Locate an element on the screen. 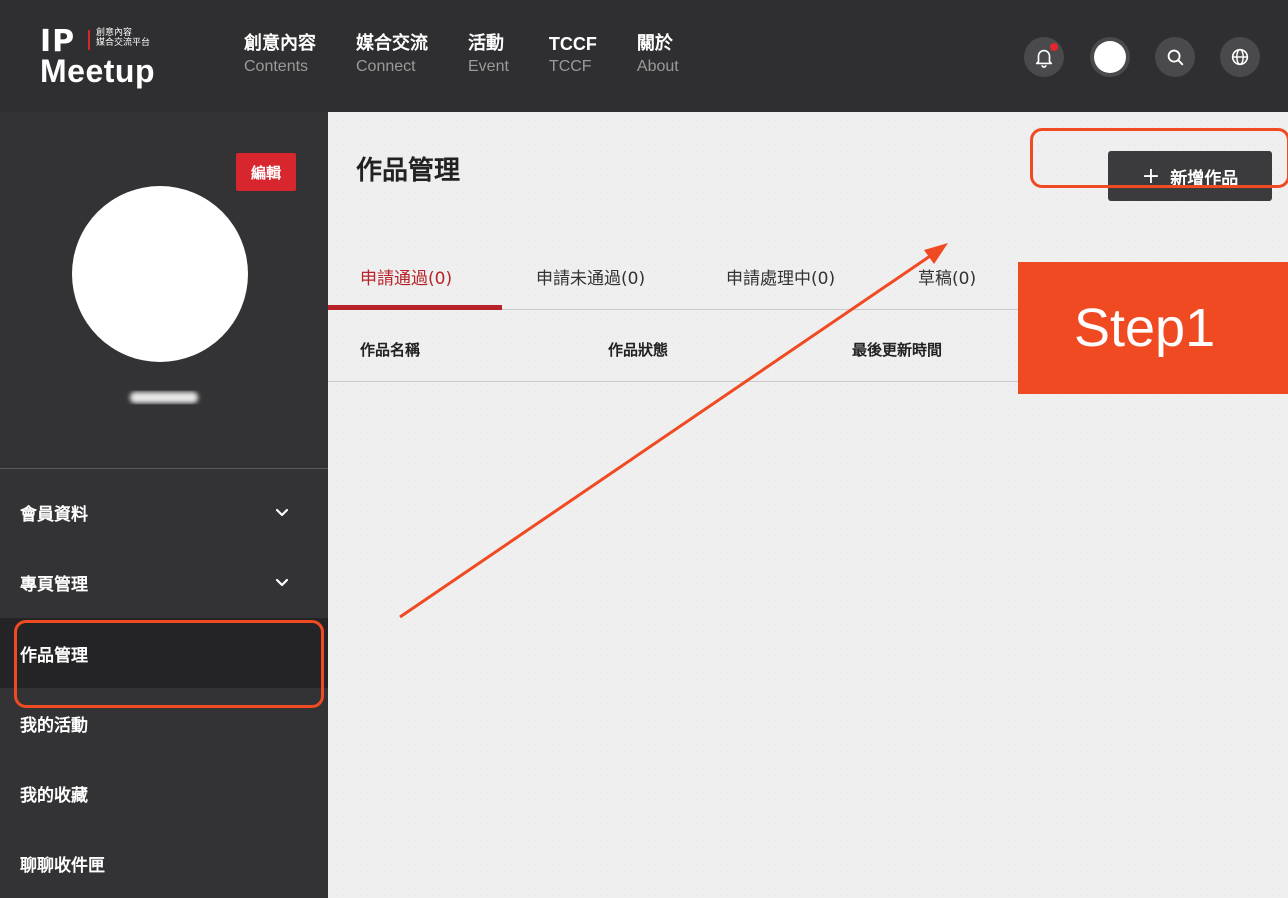 This screenshot has width=1288, height=898. language-button is located at coordinates (1240, 57).